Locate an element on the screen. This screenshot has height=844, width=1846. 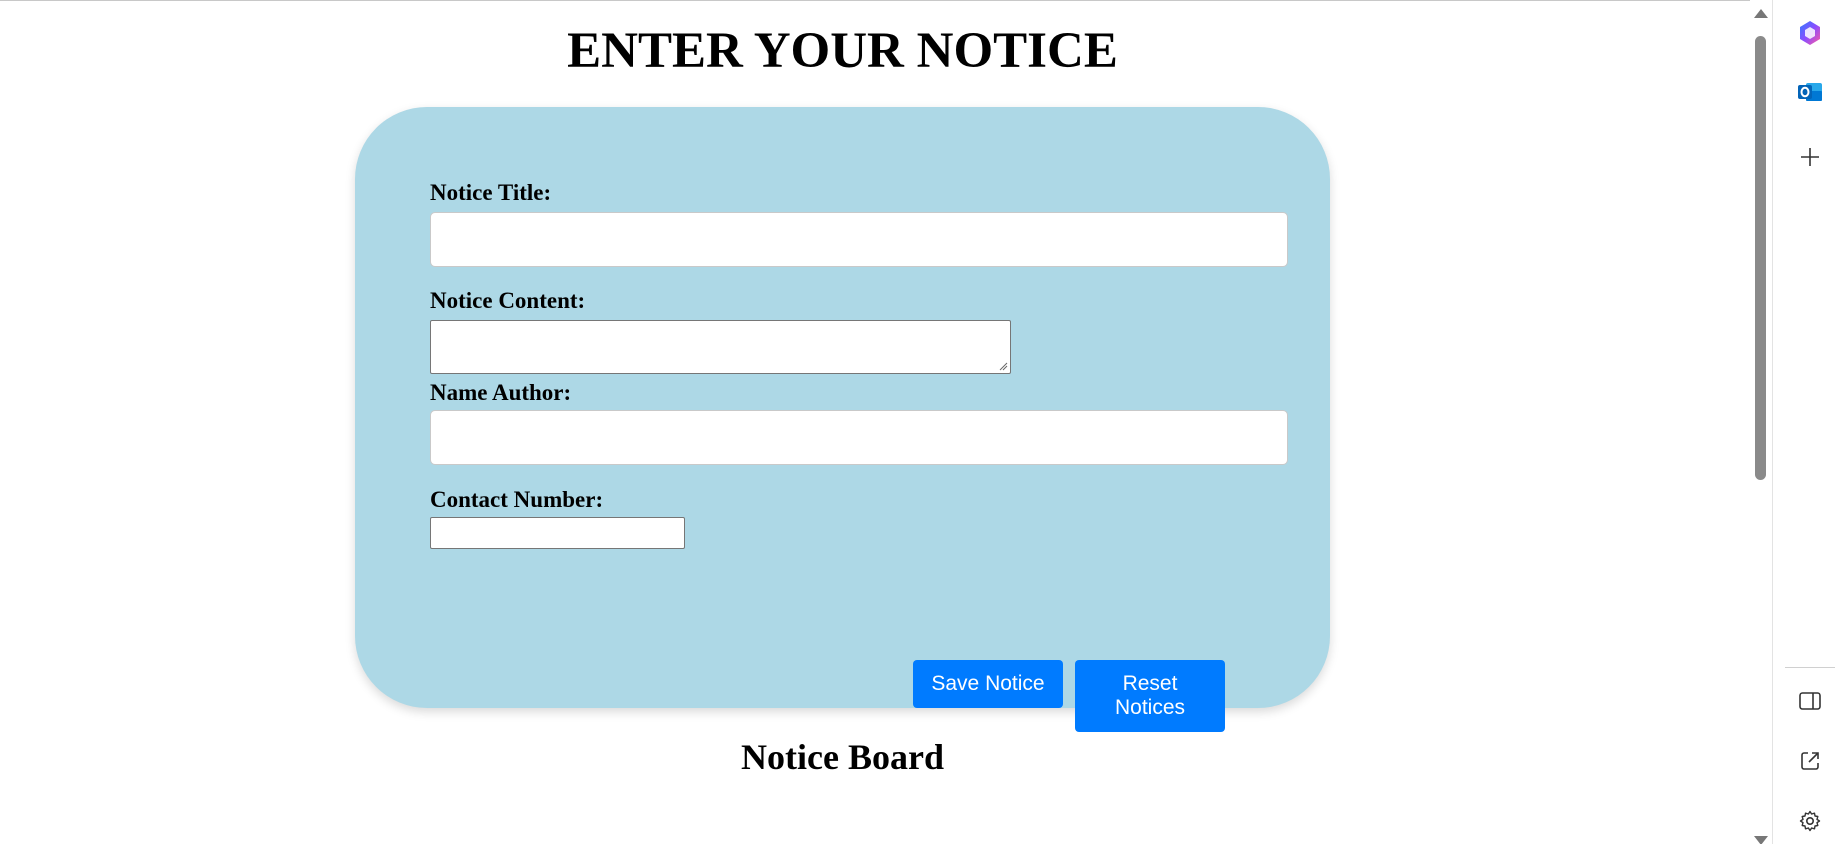
add-icon is located at coordinates (1810, 157).